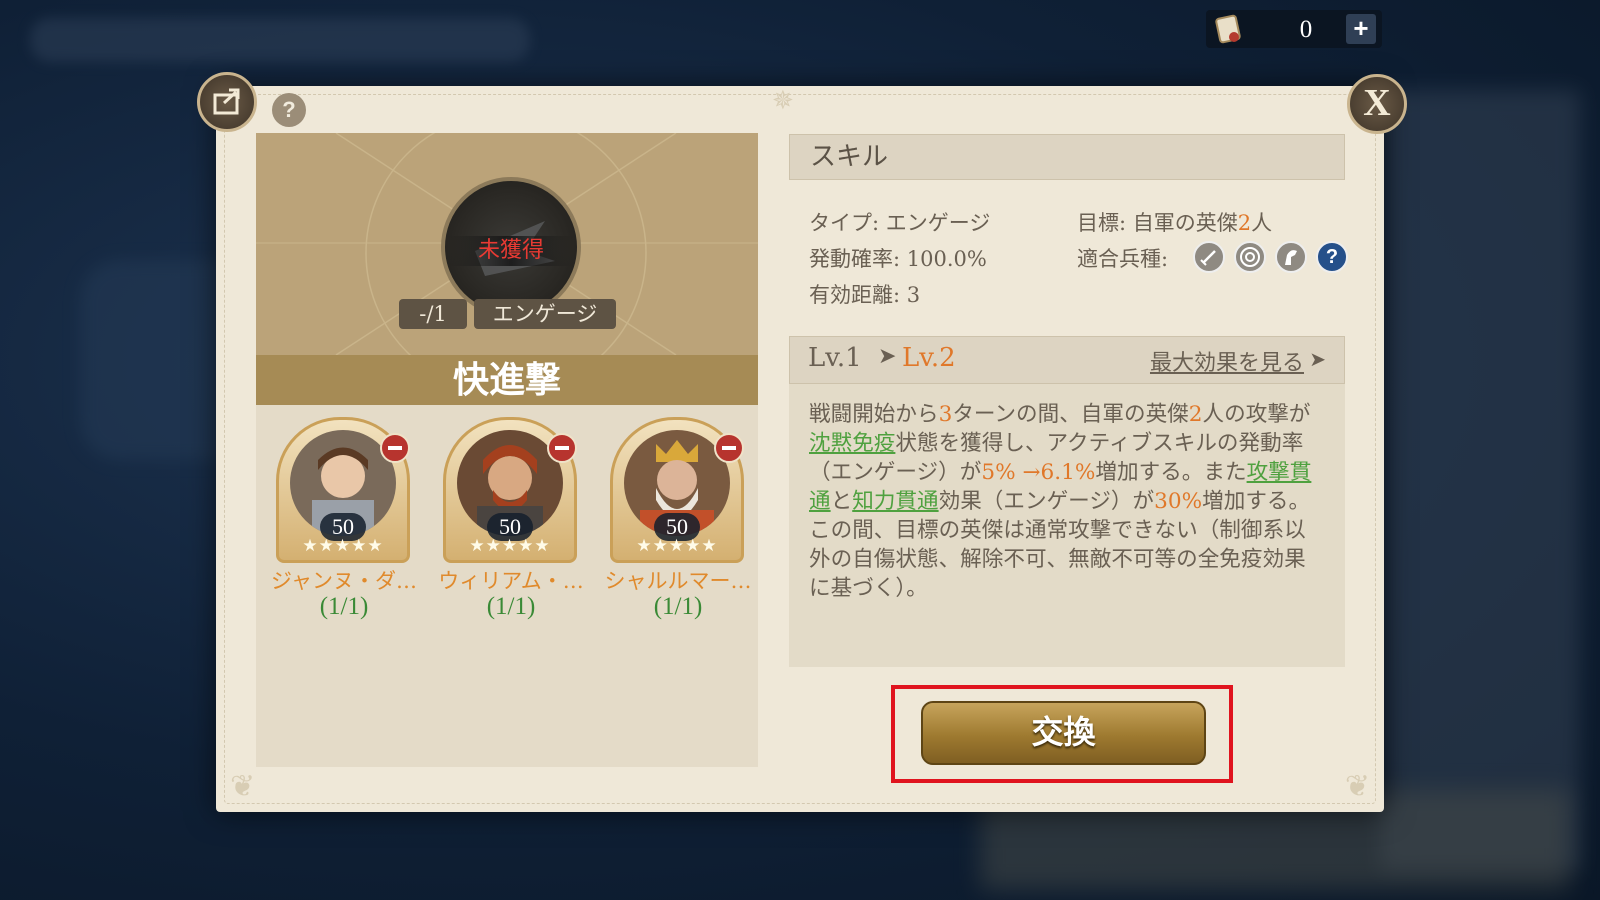 Image resolution: width=1600 pixels, height=900 pixels. Describe the element at coordinates (1227, 361) in the screenshot. I see `max-effect-link: 最大効果を見る` at that location.